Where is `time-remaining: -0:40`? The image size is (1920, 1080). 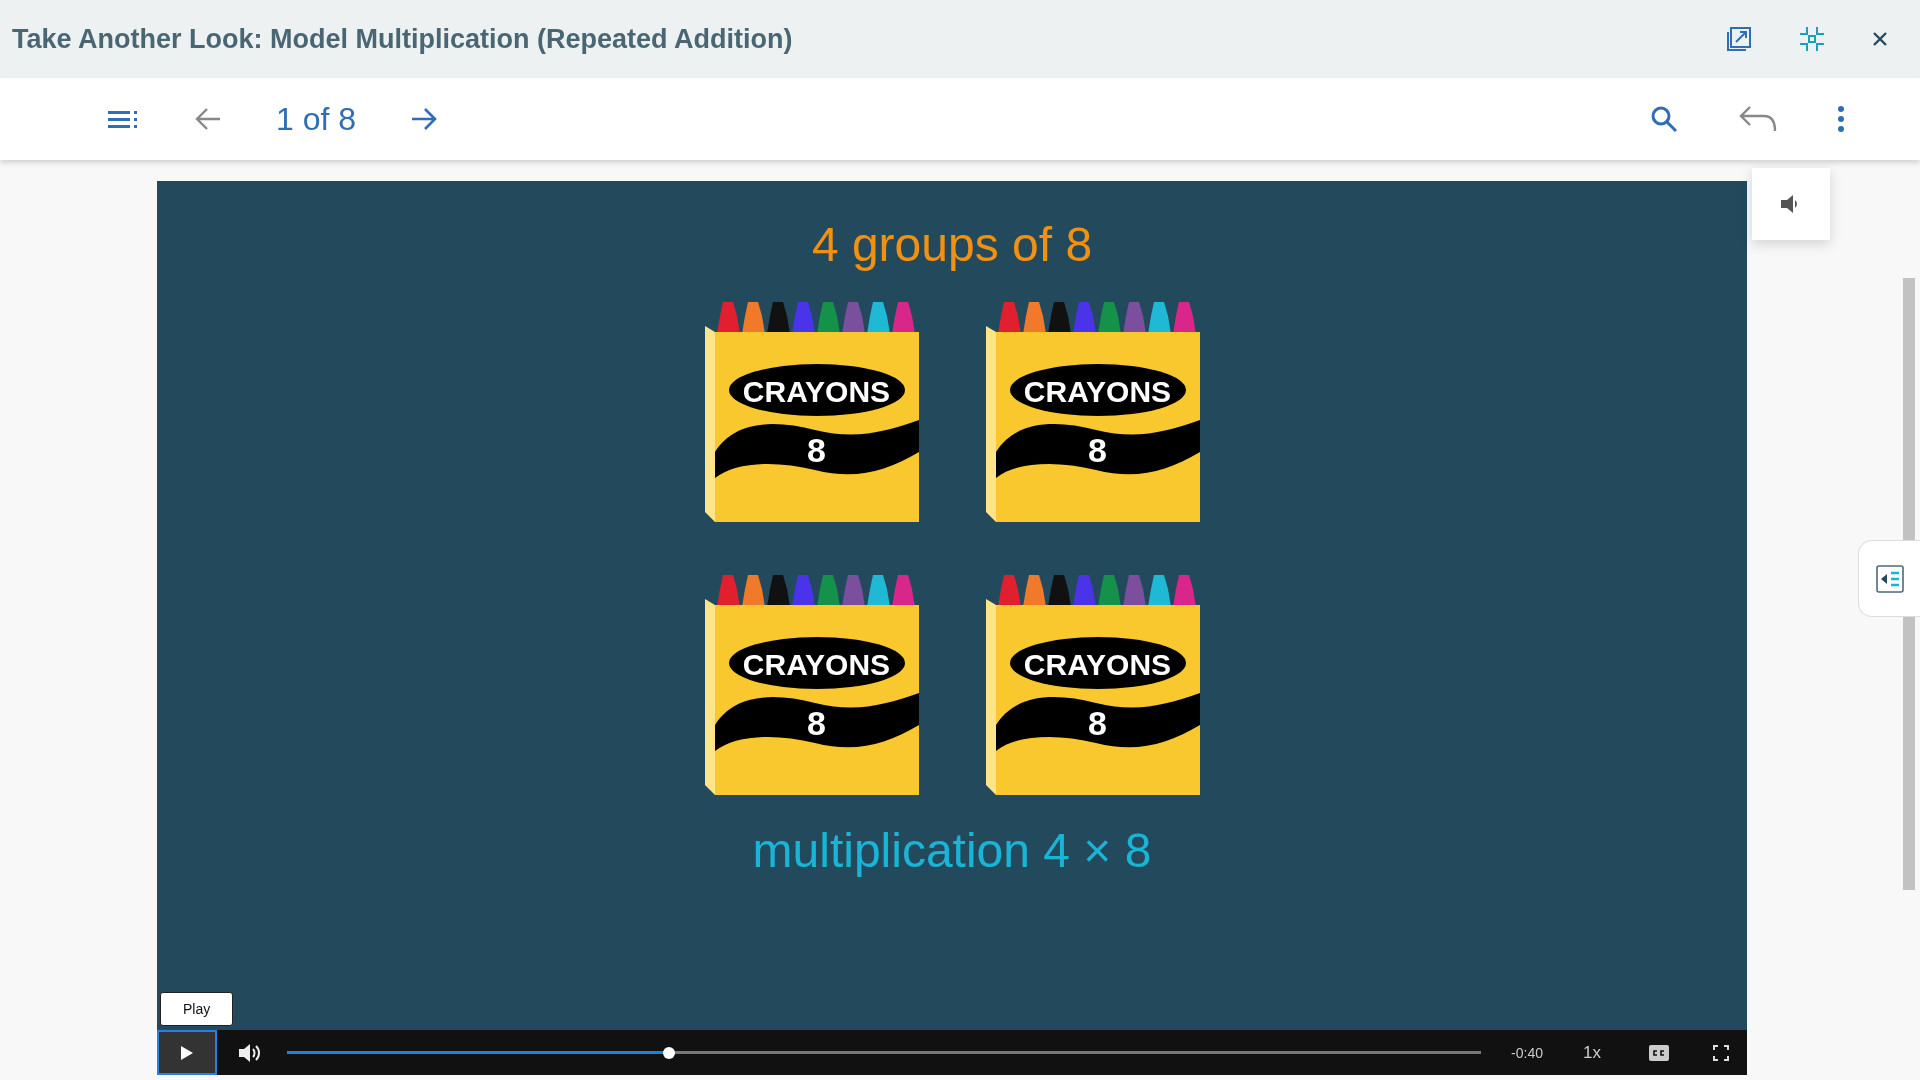 time-remaining: -0:40 is located at coordinates (1527, 1052).